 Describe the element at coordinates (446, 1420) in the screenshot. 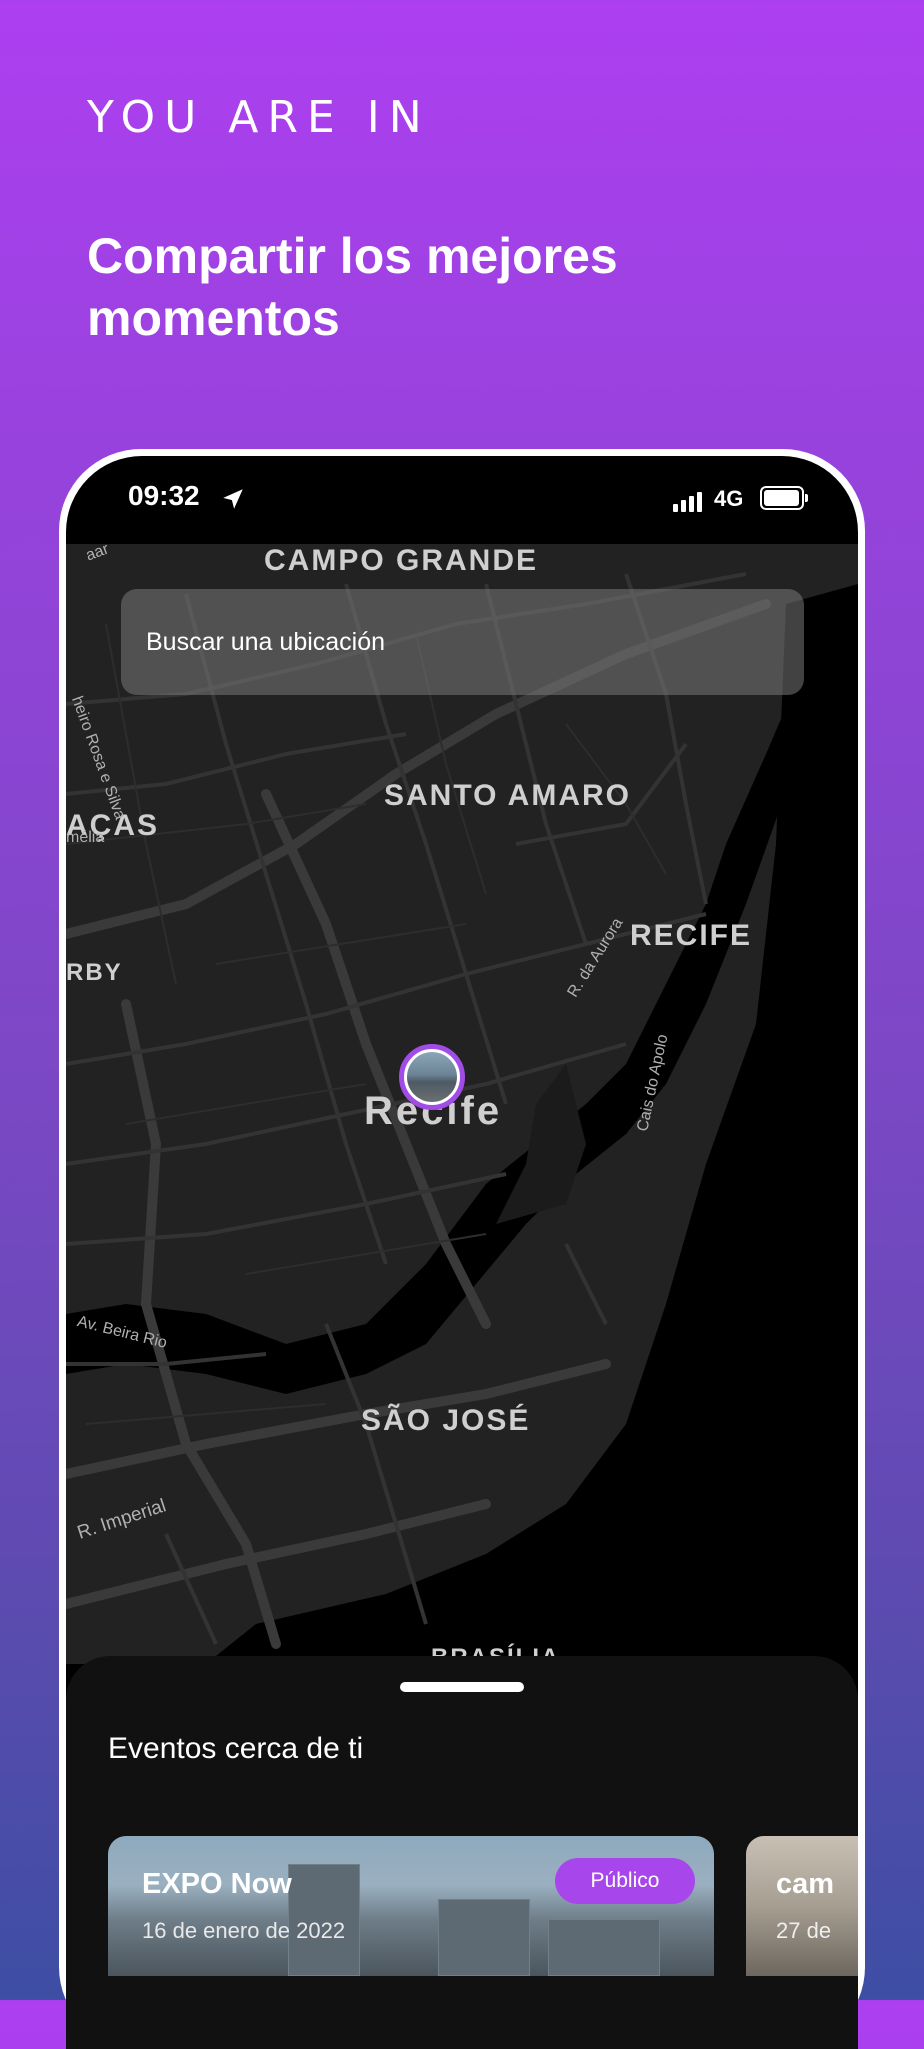

I see `map-label-sao-jose: SÃO JOSÉ` at that location.